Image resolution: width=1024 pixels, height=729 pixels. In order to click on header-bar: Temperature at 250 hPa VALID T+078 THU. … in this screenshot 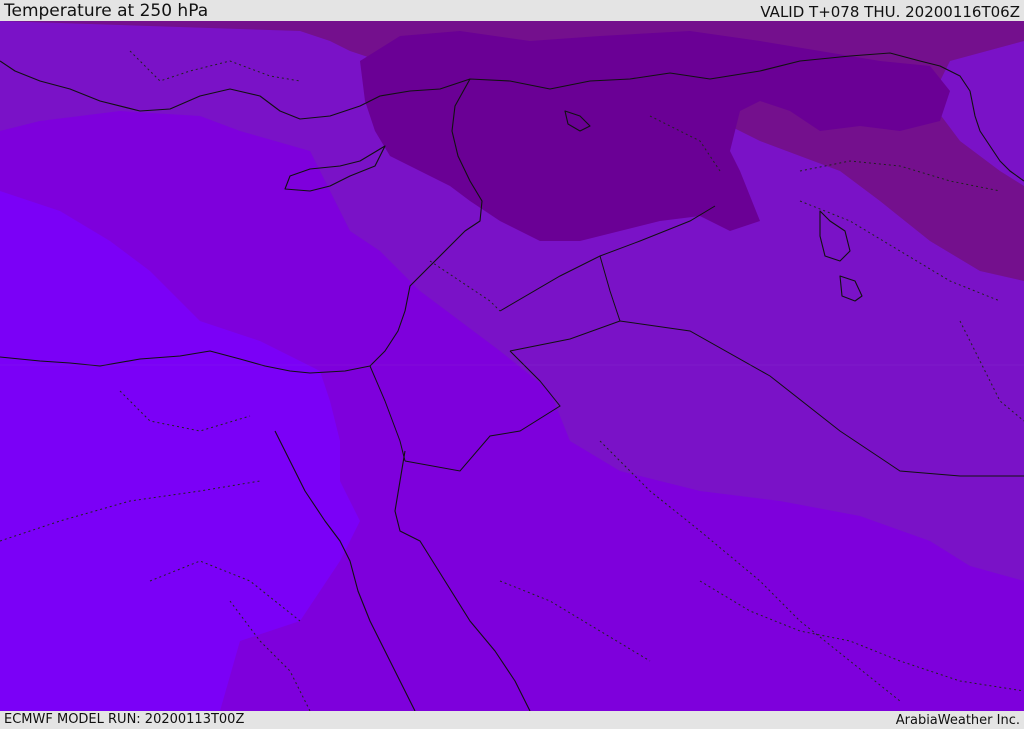, I will do `click(512, 10)`.